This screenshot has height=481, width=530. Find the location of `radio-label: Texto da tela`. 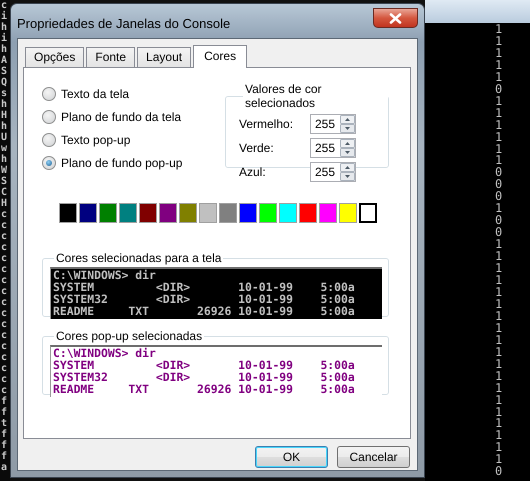

radio-label: Texto da tela is located at coordinates (95, 94).